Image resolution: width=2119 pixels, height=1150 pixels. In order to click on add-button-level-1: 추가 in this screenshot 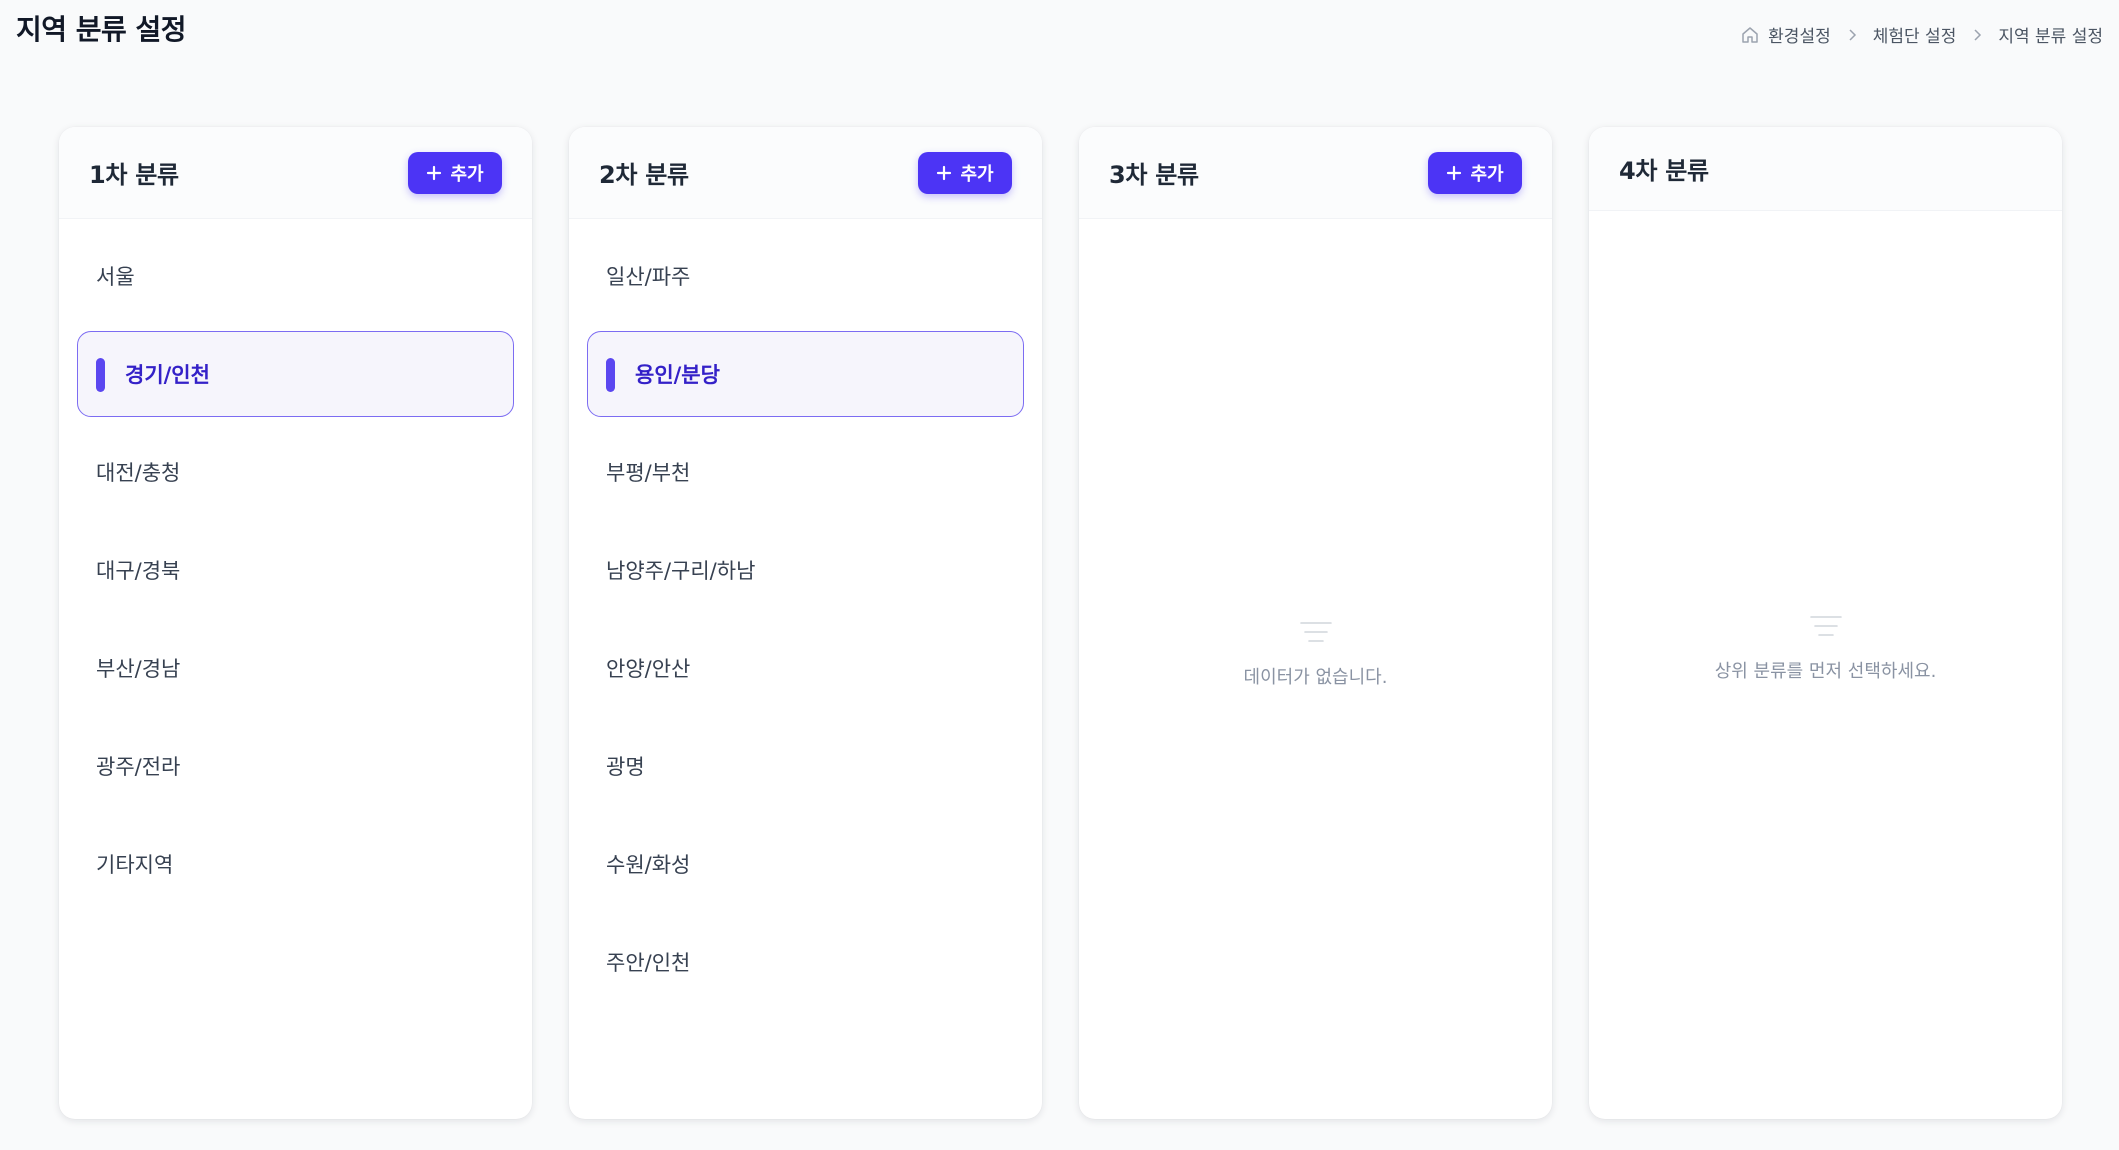, I will do `click(455, 172)`.